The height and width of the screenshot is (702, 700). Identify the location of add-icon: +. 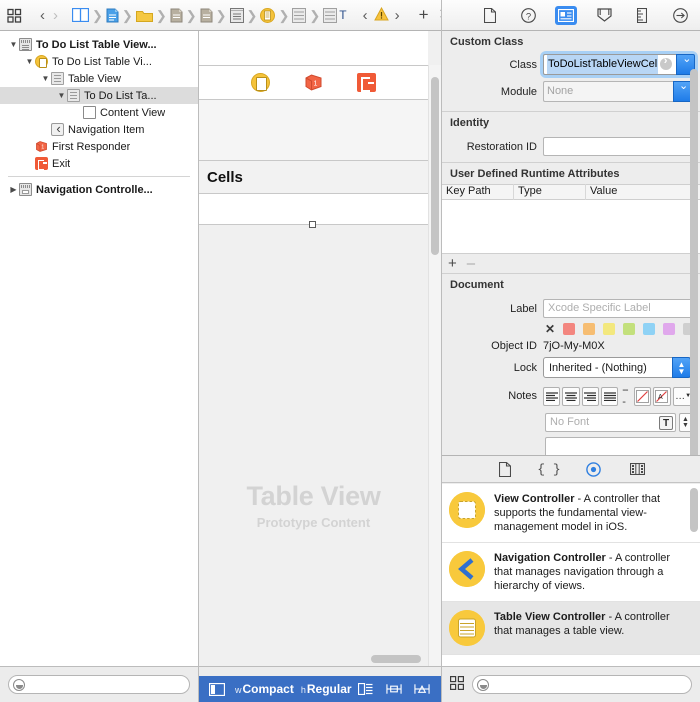
(424, 14).